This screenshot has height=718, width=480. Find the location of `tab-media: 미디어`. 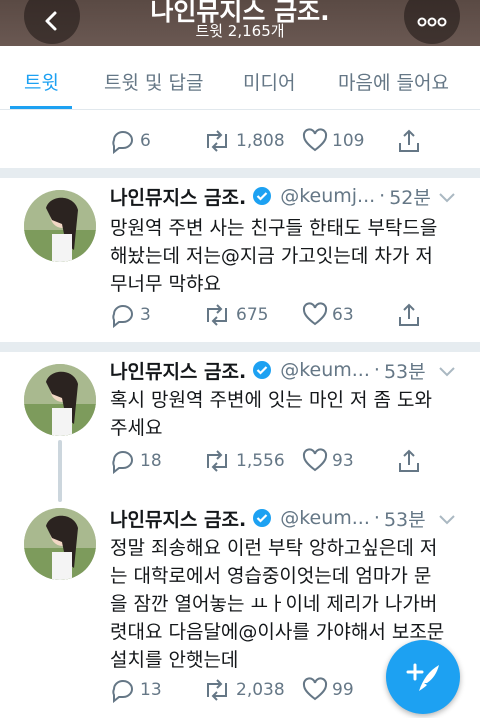

tab-media: 미디어 is located at coordinates (269, 81).